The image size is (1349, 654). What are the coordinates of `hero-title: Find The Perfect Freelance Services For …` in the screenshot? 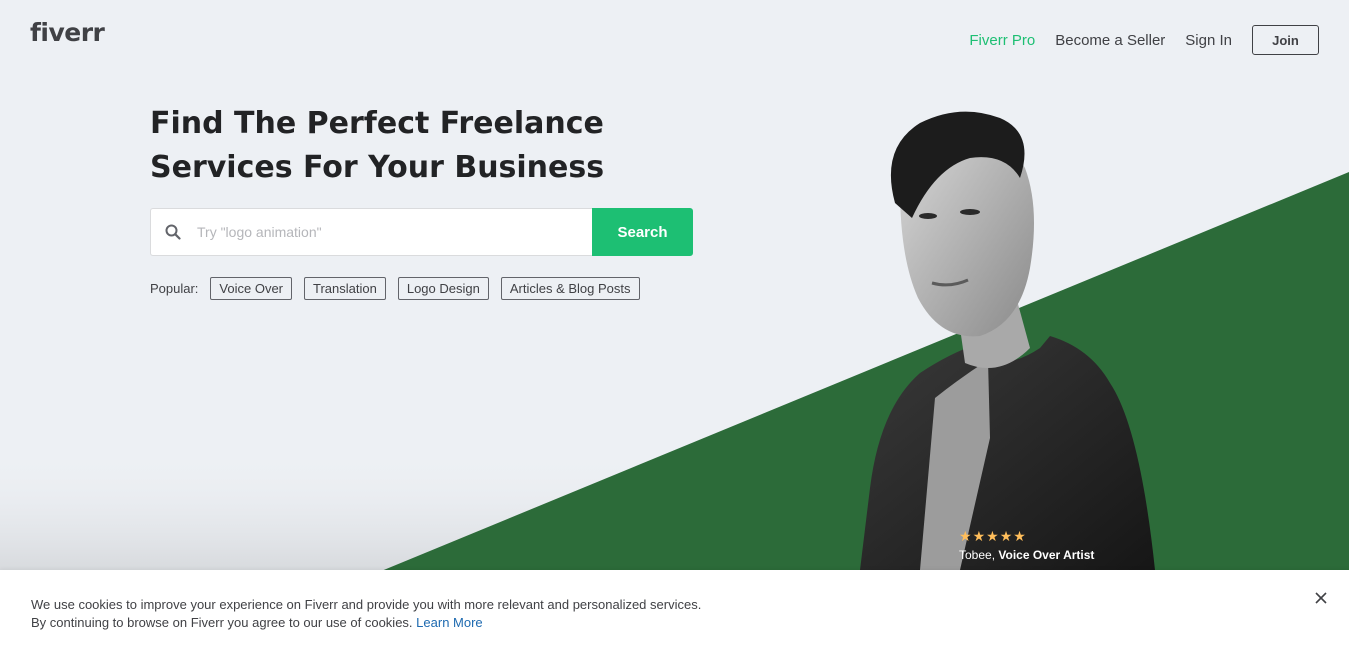 It's located at (380, 146).